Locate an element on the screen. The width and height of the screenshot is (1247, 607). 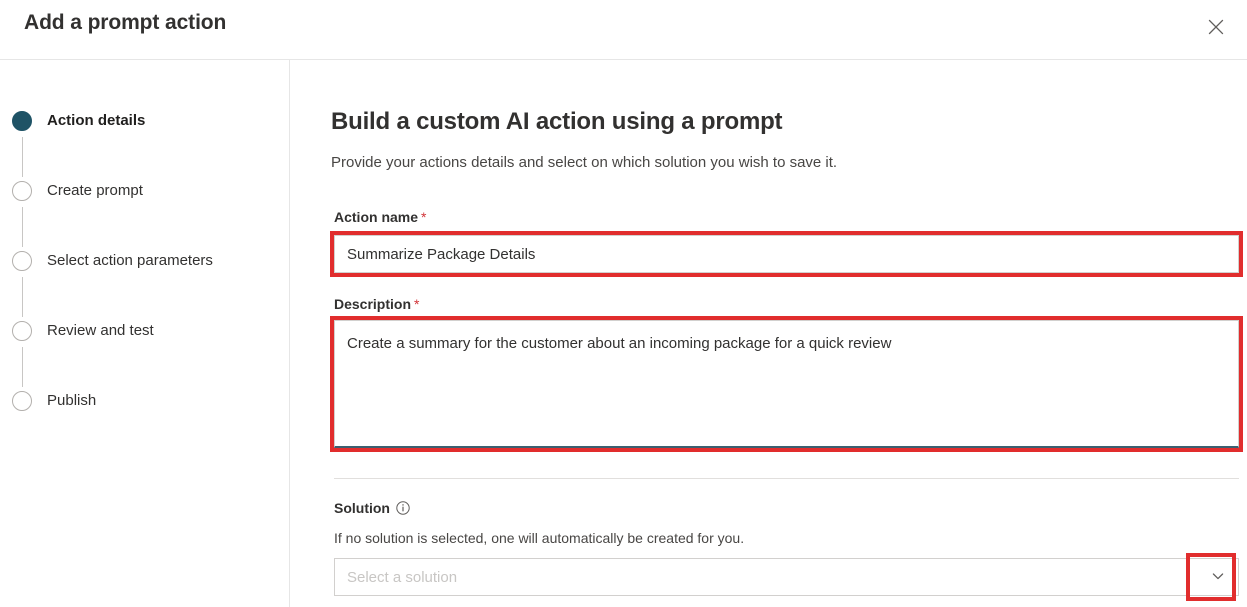
close-icon is located at coordinates (1216, 27).